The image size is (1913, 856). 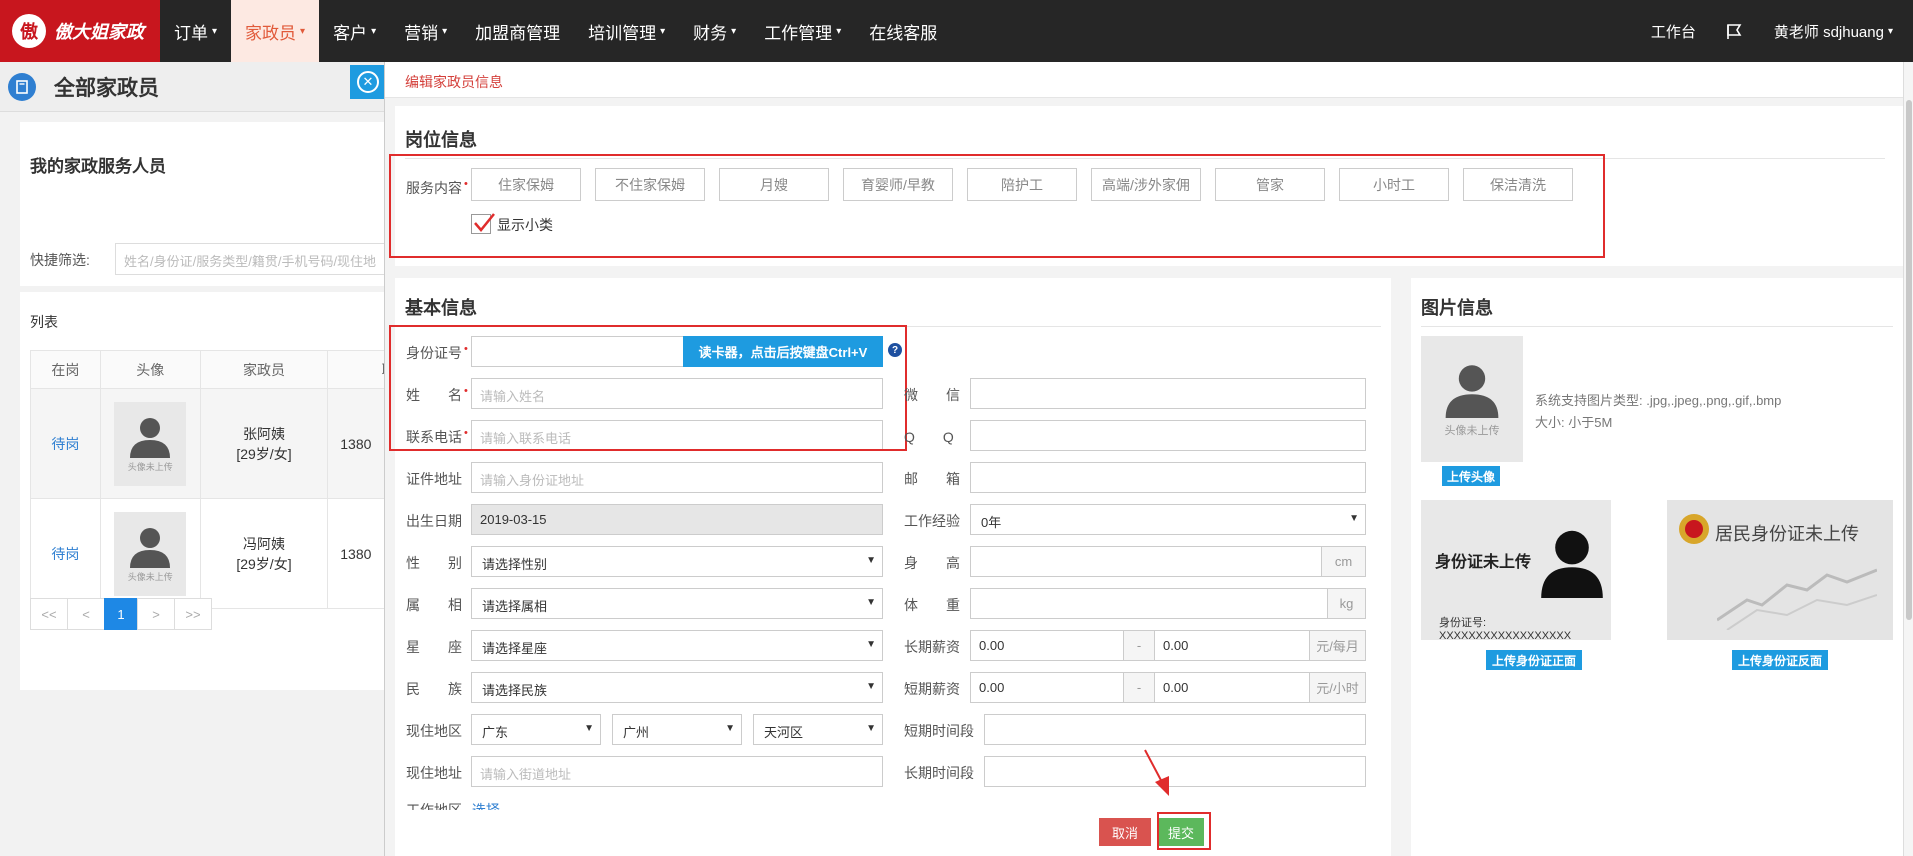 I want to click on birth-date-label: 出生日期, so click(x=434, y=521).